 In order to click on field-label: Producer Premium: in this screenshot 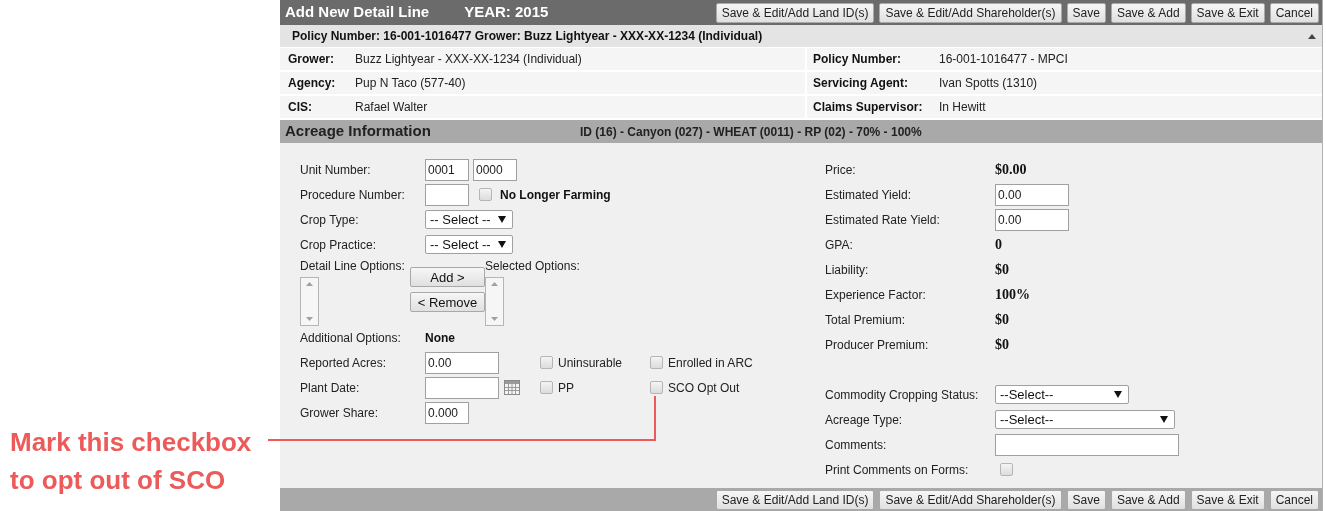, I will do `click(877, 345)`.